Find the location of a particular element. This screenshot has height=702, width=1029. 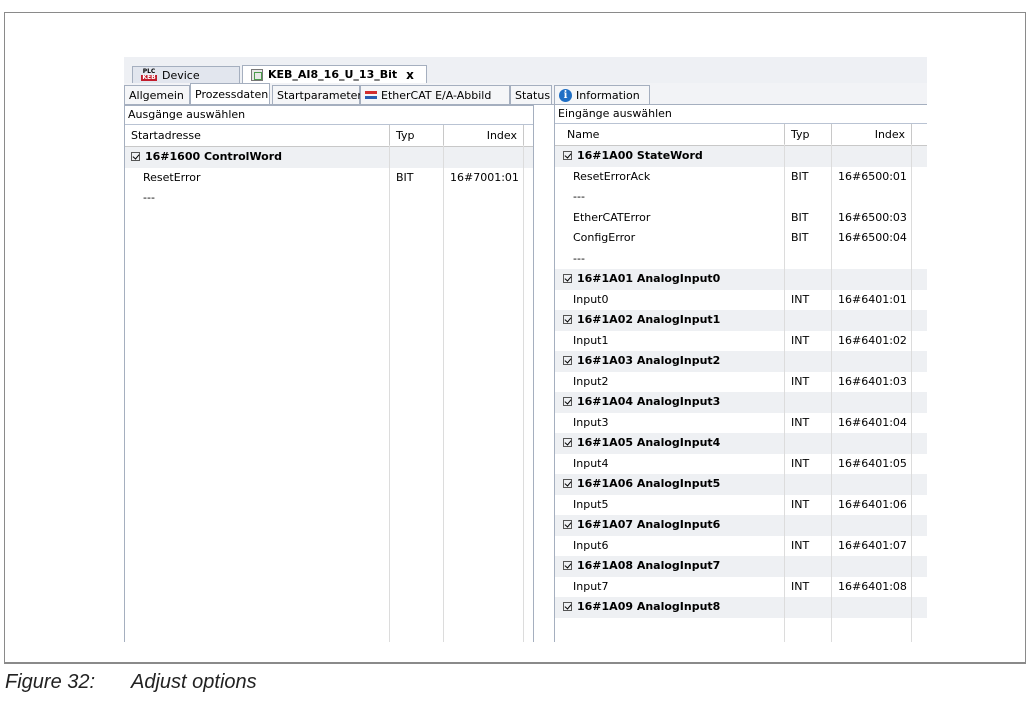

pdo-entry-row: ResetError BIT 16#7001:01 is located at coordinates (329, 178).